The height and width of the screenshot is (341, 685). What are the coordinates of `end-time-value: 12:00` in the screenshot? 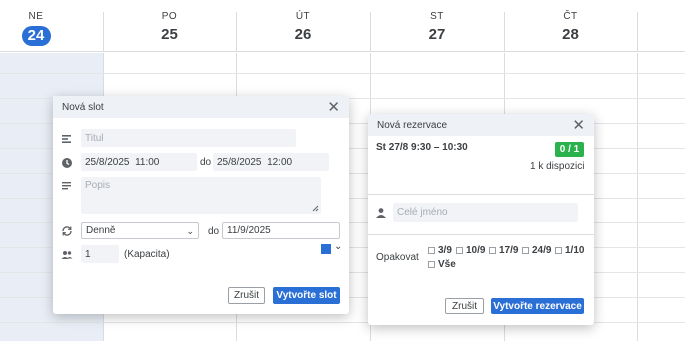 It's located at (280, 162).